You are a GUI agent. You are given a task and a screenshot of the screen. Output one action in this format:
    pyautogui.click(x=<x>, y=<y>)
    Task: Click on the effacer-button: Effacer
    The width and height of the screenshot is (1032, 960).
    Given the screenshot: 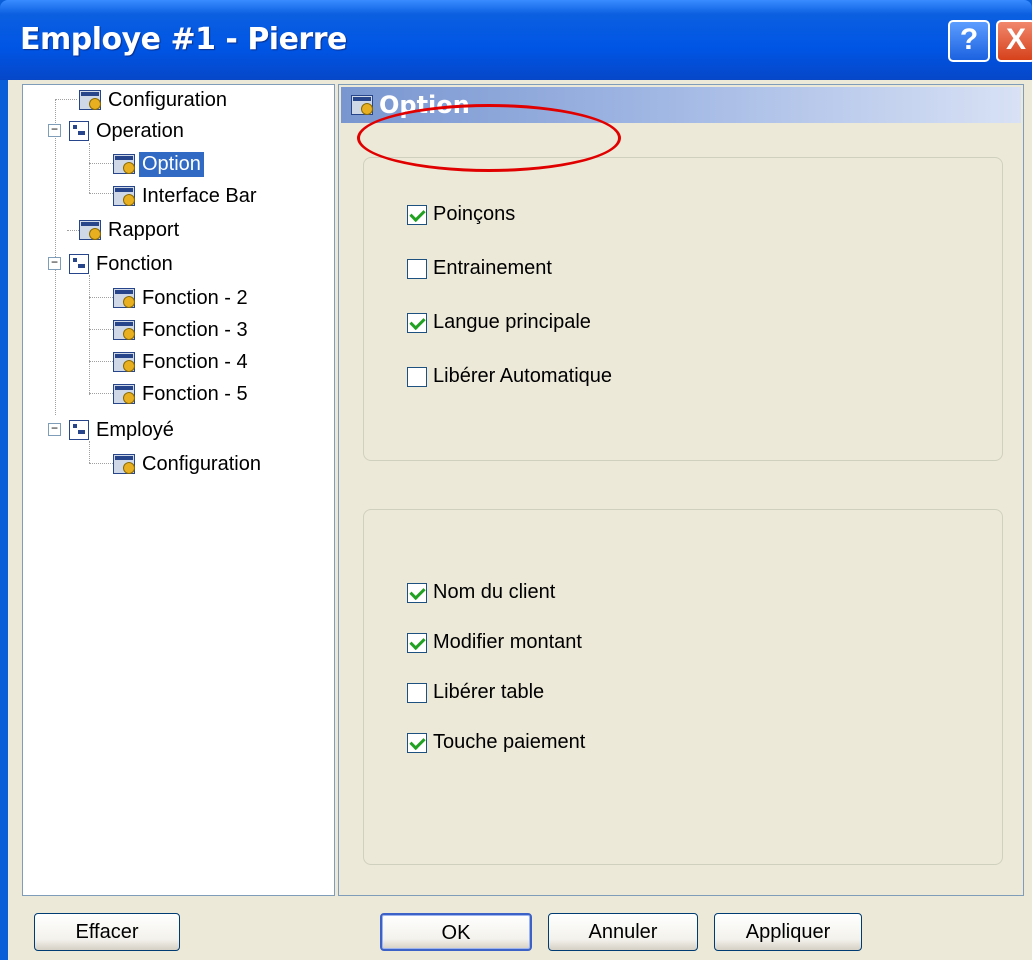 What is the action you would take?
    pyautogui.click(x=107, y=932)
    